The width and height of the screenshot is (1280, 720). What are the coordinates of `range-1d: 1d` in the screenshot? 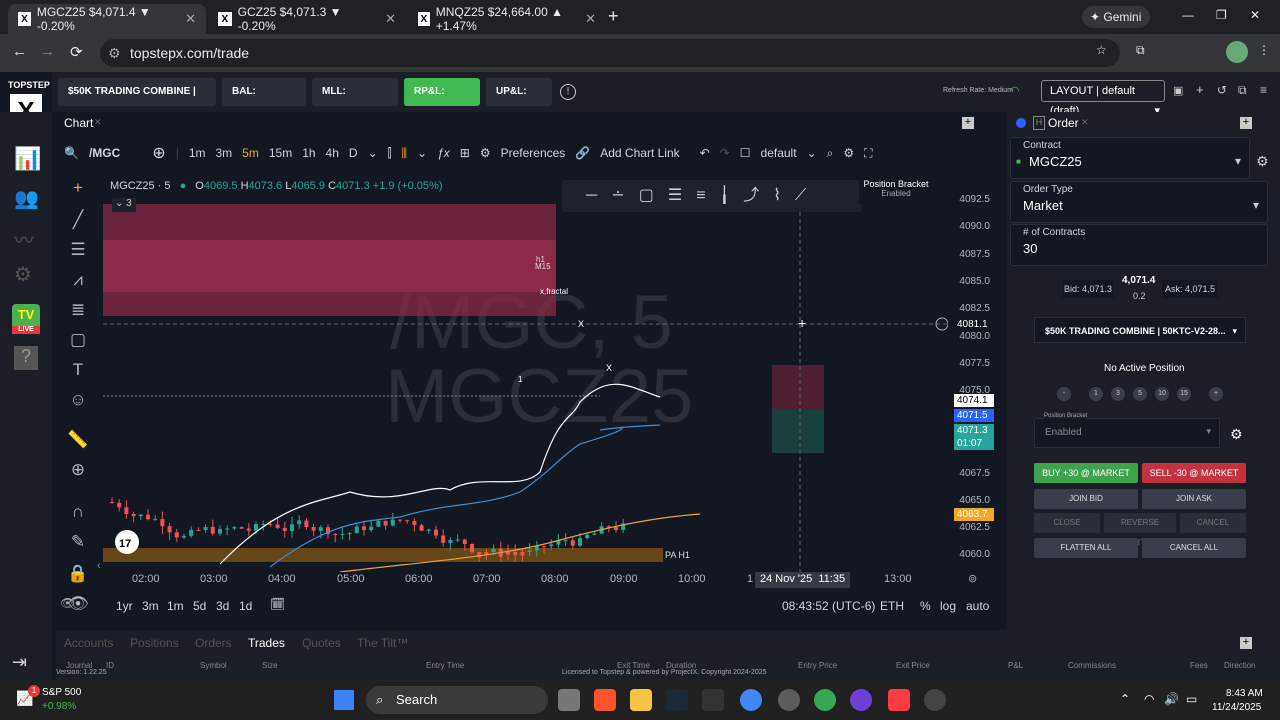 It's located at (245, 606).